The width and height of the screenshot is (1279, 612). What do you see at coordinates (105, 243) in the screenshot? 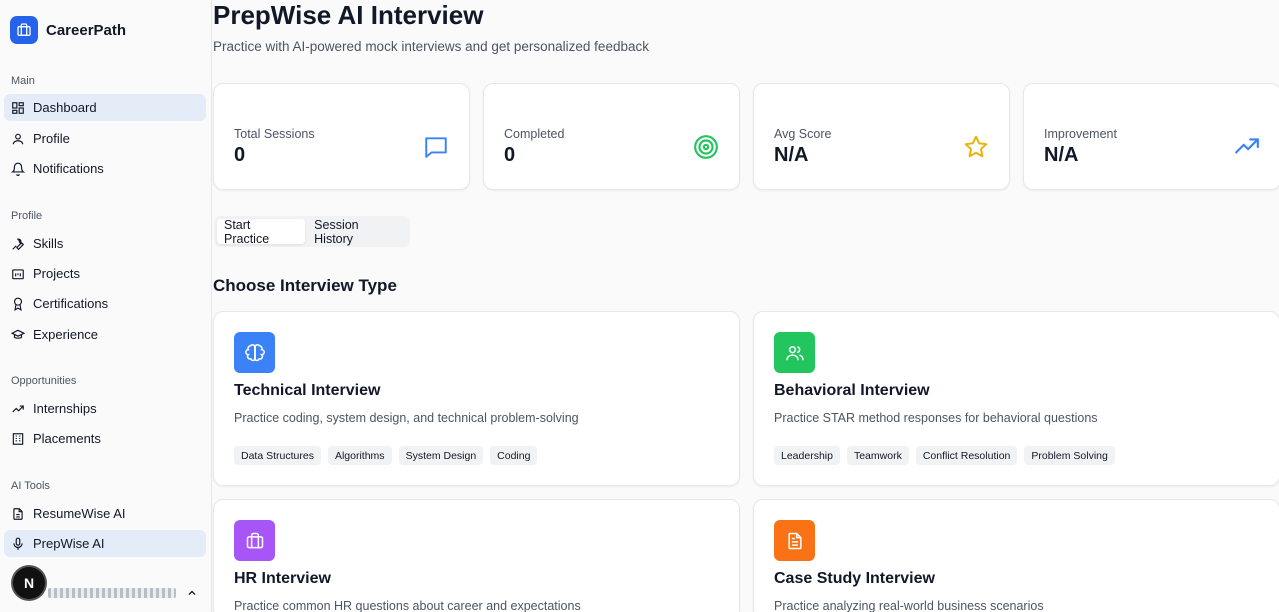
I see `sidebar-item-skills: Skills` at bounding box center [105, 243].